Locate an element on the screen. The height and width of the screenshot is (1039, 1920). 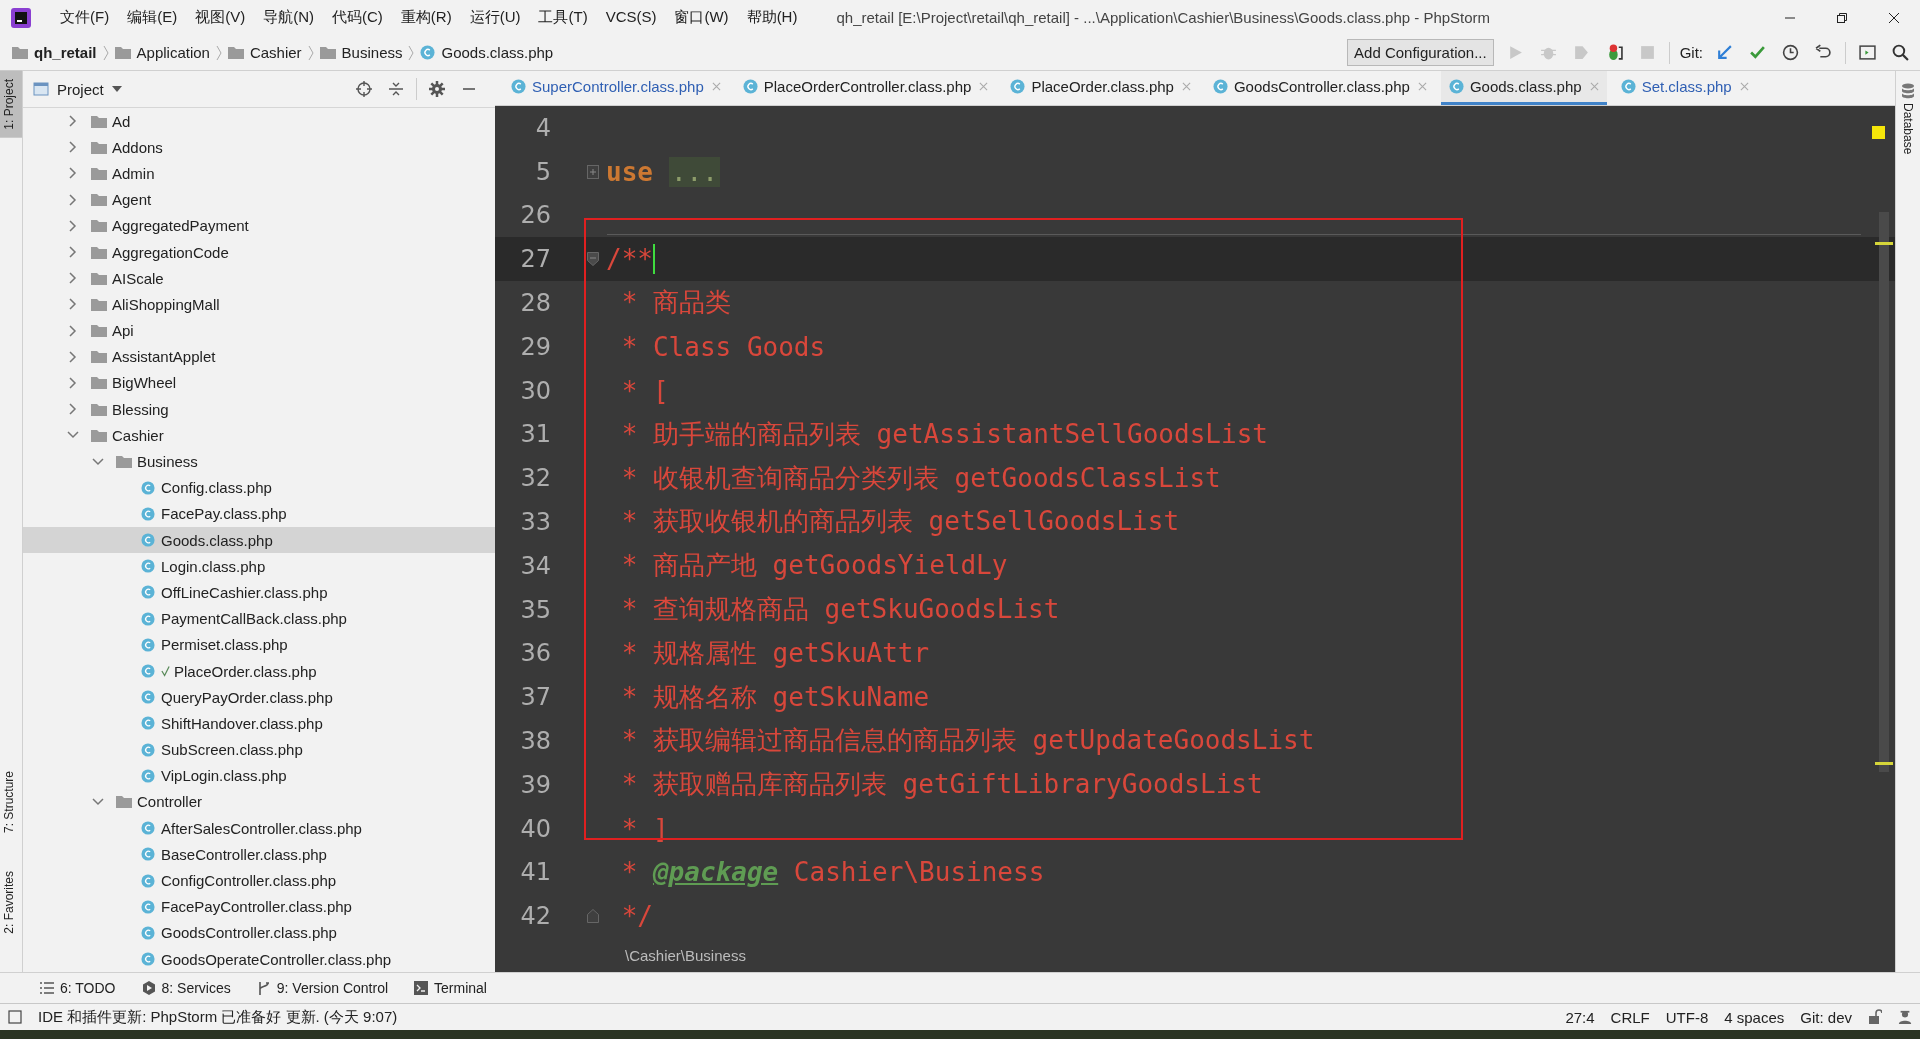
breadcrumb-item: Business is located at coordinates (372, 52).